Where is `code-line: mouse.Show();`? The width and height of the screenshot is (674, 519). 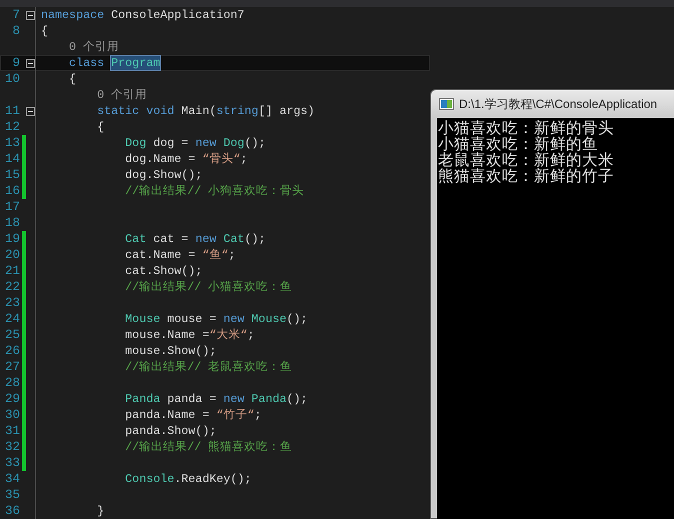 code-line: mouse.Show(); is located at coordinates (170, 351).